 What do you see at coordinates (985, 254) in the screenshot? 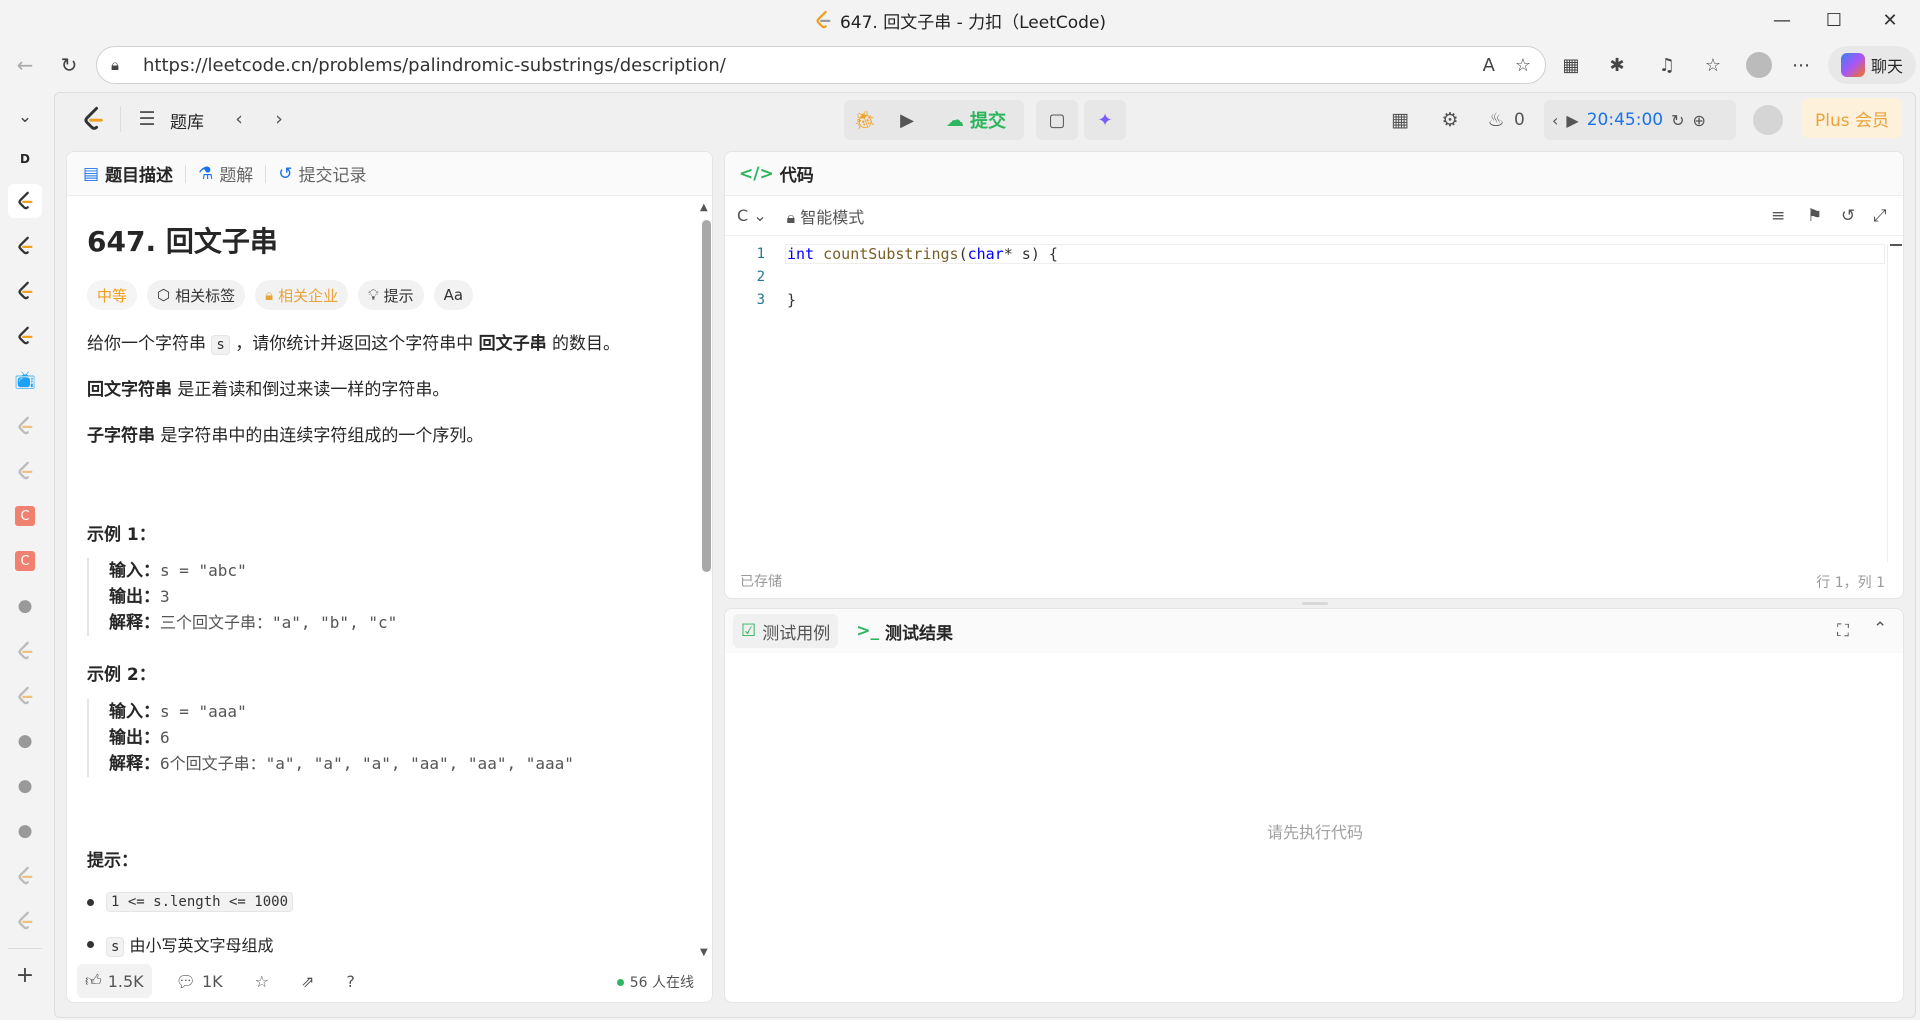
I see `type: char` at bounding box center [985, 254].